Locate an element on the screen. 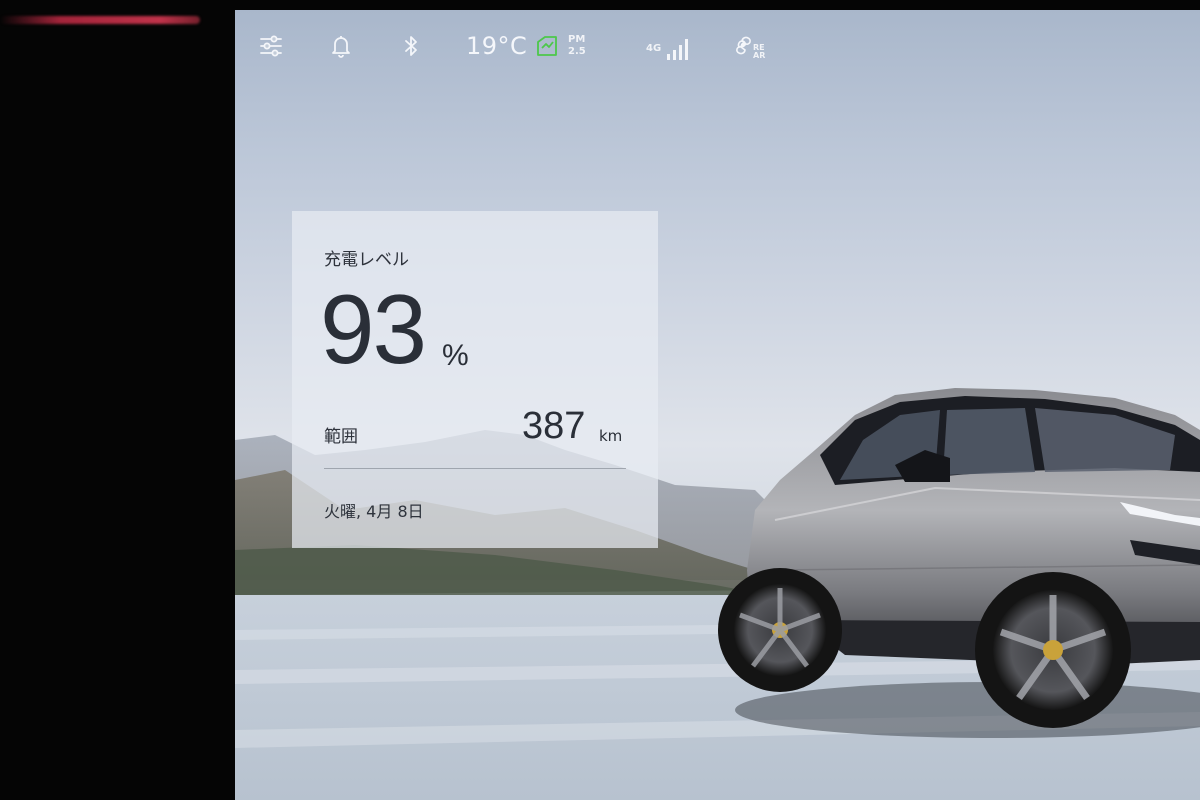 Image resolution: width=1200 pixels, height=800 pixels. air-quality-label-line2: 2.5 is located at coordinates (577, 51).